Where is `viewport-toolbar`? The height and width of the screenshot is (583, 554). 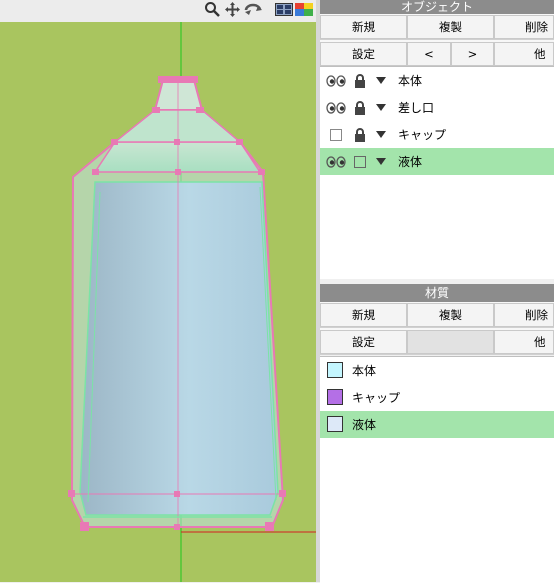
viewport-toolbar is located at coordinates (158, 11).